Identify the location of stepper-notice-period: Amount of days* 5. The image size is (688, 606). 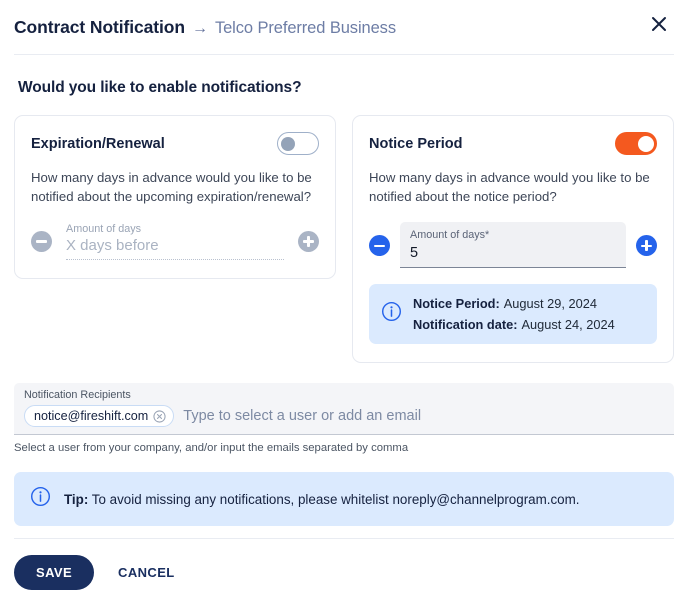
(513, 245).